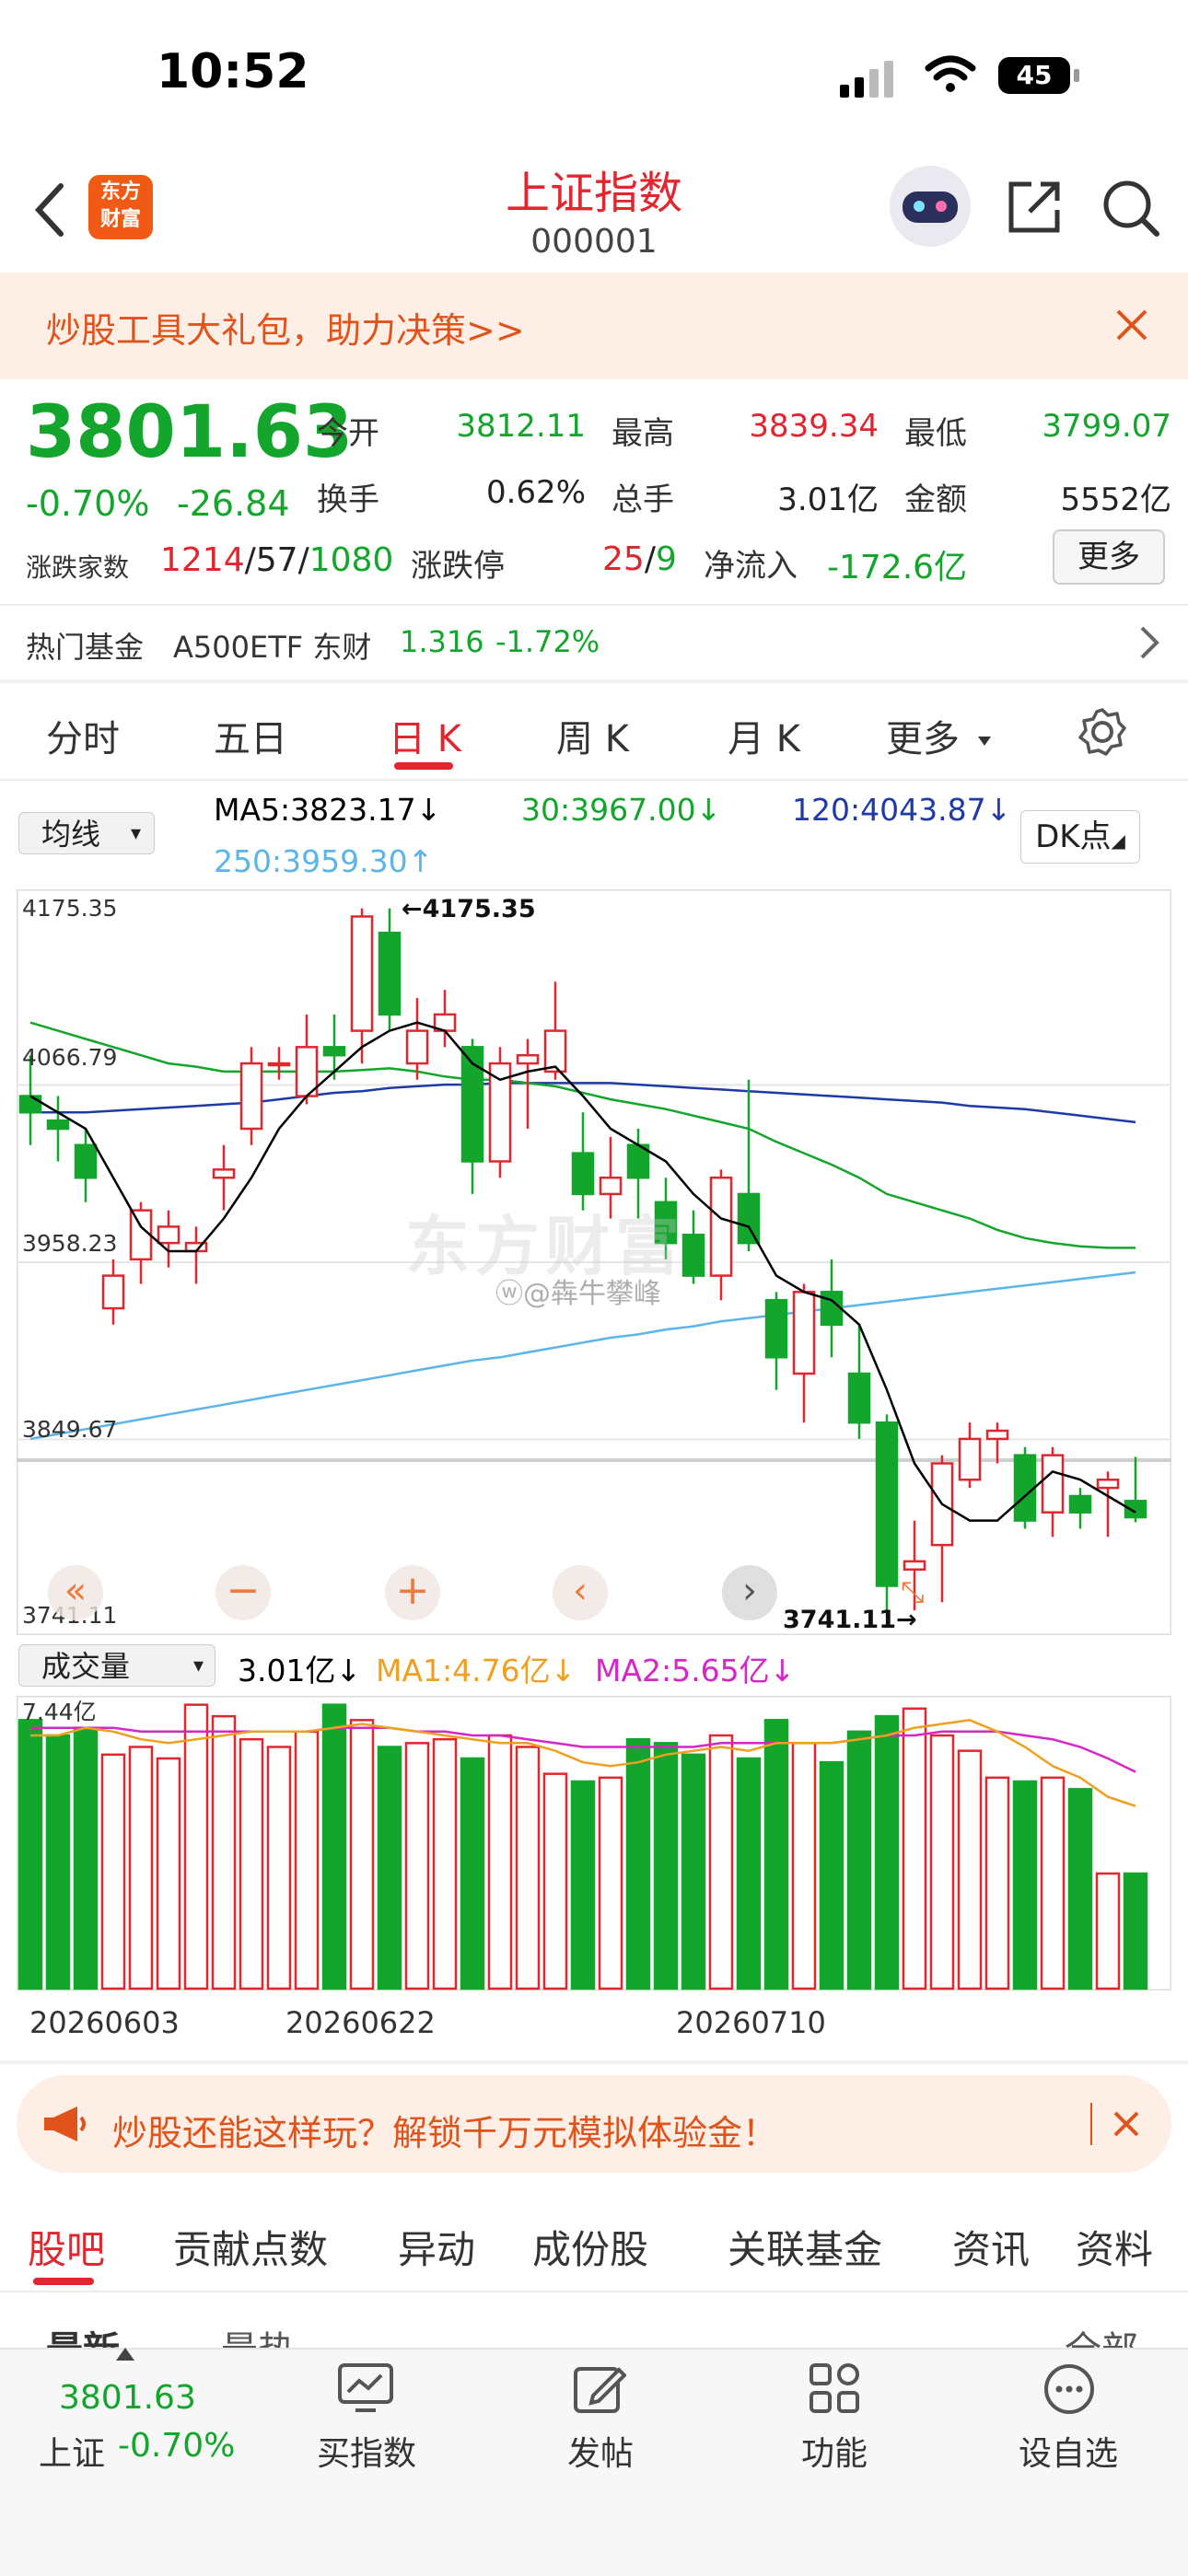 The width and height of the screenshot is (1188, 2576). I want to click on volume-select: 成交量 ▾, so click(116, 1665).